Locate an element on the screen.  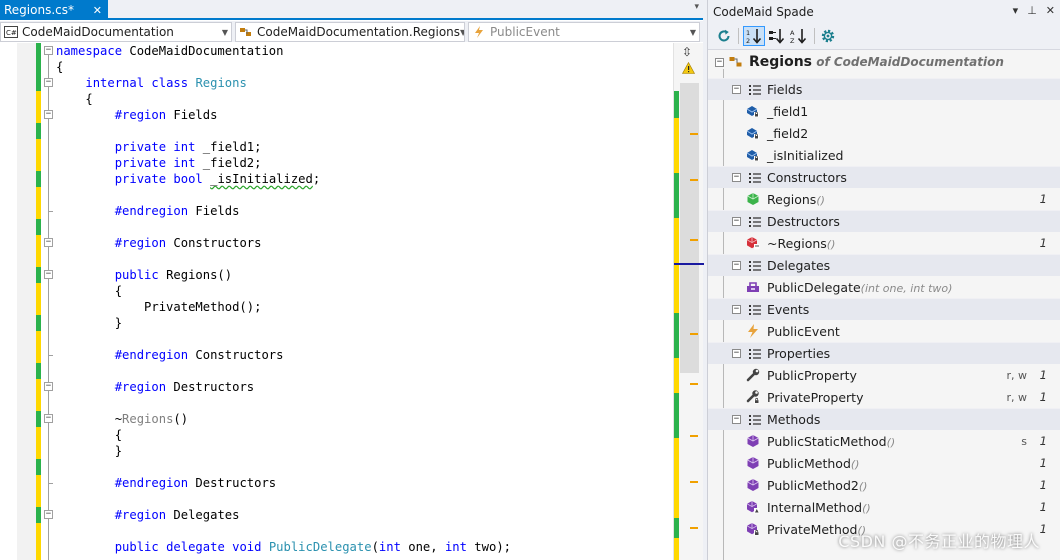
overview-warning-marker is located at coordinates (694, 436).